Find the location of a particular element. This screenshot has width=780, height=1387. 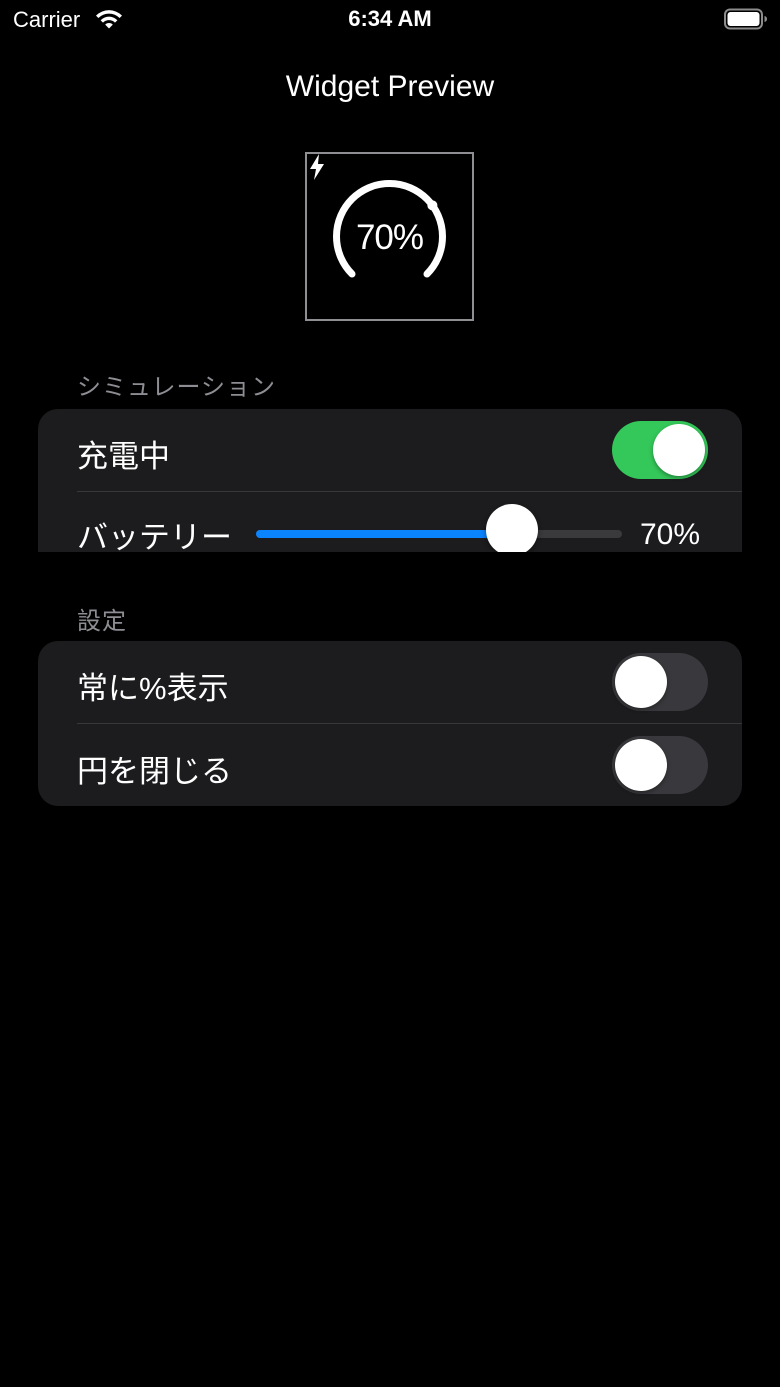

page-title: Widget Preview is located at coordinates (390, 86).